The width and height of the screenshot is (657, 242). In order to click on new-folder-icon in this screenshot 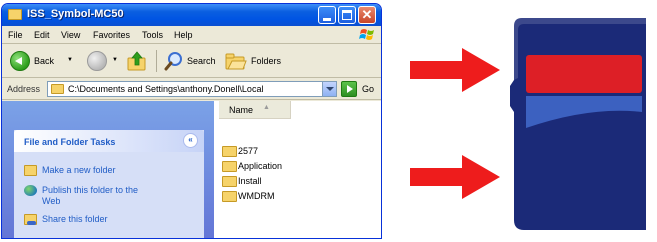, I will do `click(30, 170)`.